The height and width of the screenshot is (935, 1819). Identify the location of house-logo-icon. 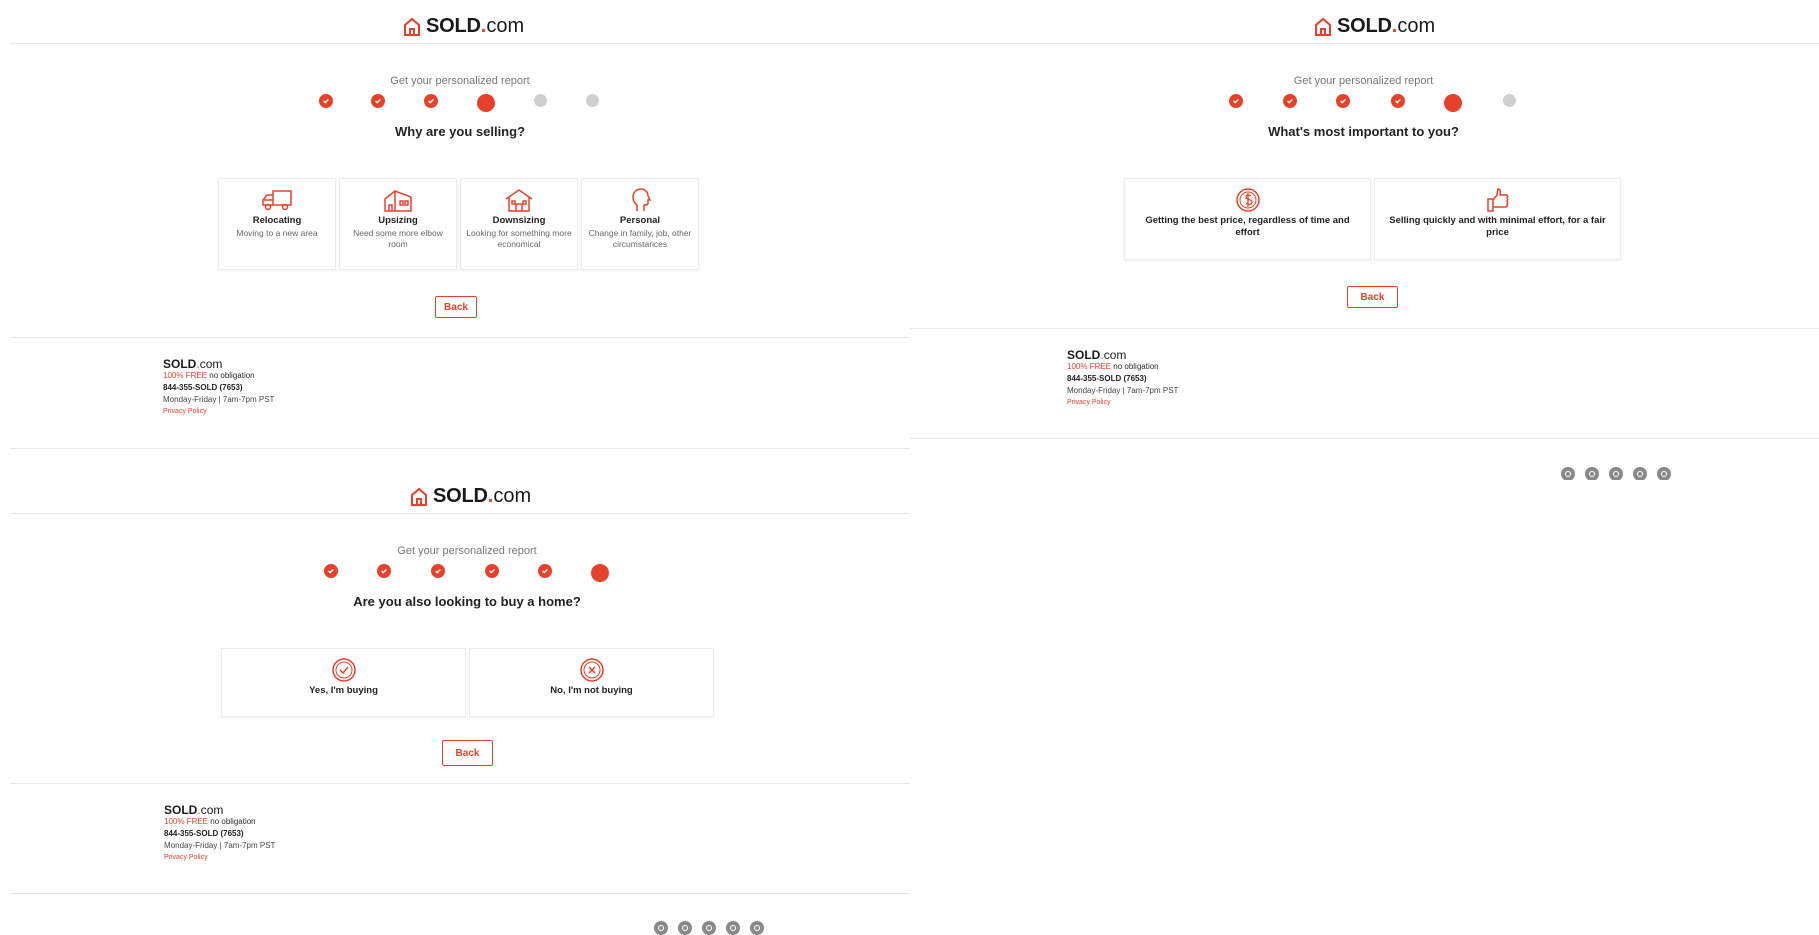
(419, 496).